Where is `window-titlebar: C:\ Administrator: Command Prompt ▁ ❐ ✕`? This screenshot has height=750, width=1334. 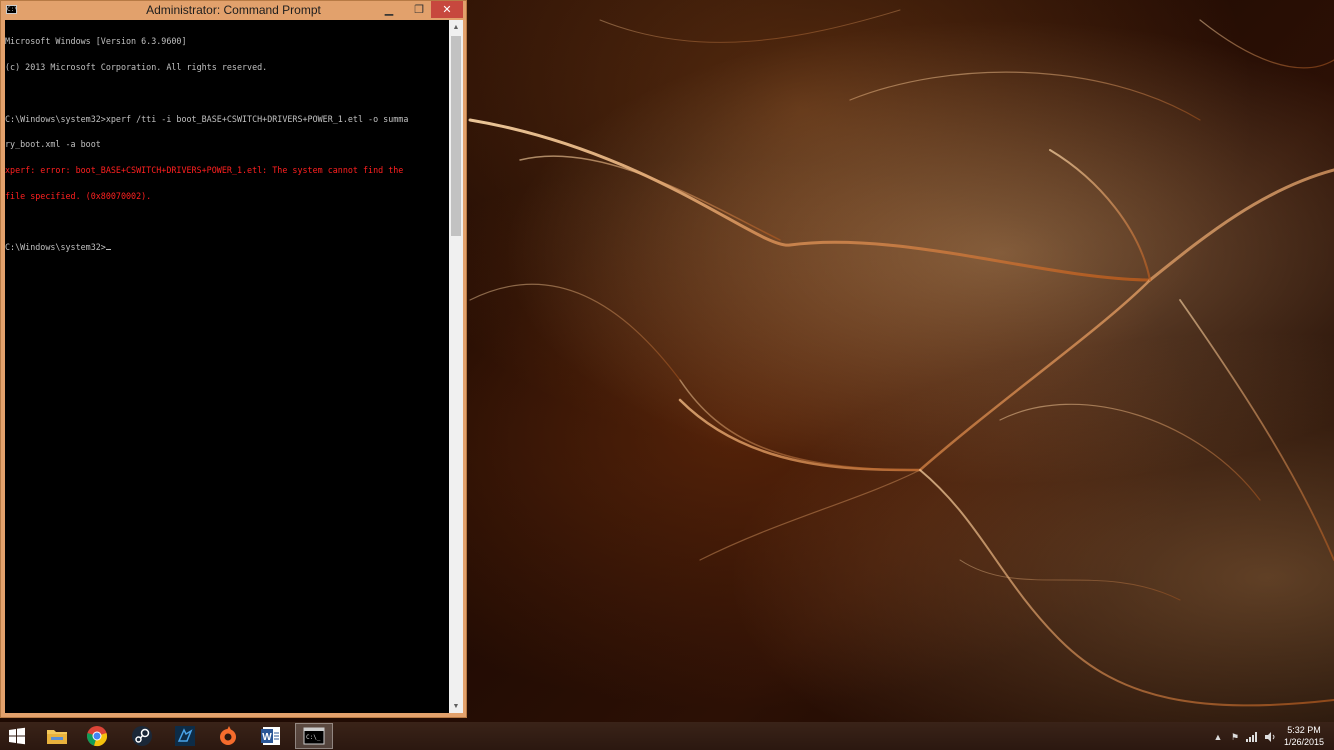 window-titlebar: C:\ Administrator: Command Prompt ▁ ❐ ✕ is located at coordinates (233, 10).